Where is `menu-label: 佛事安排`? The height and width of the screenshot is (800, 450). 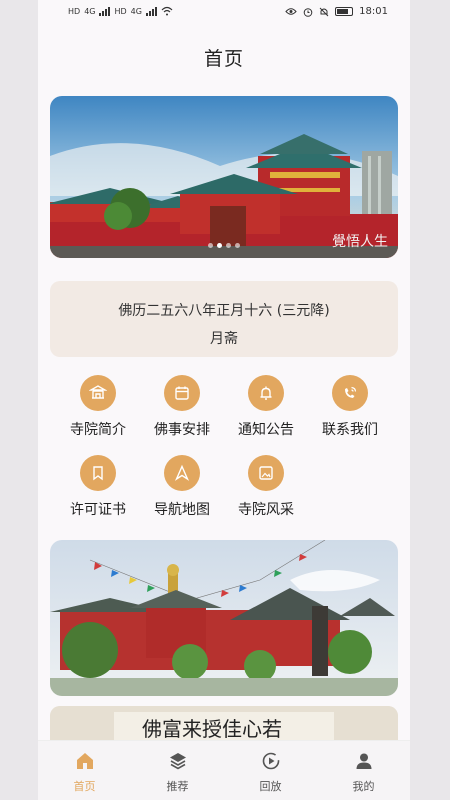 menu-label: 佛事安排 is located at coordinates (182, 430).